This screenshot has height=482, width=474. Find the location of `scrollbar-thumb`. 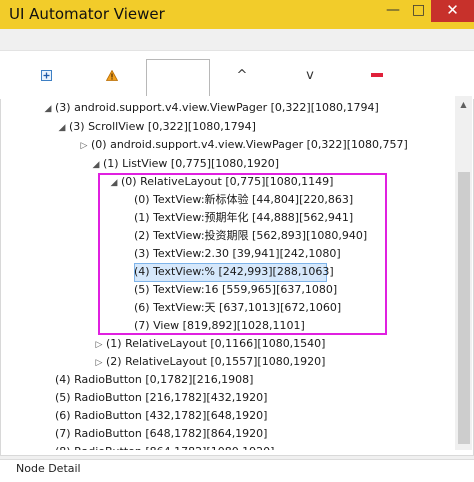

scrollbar-thumb is located at coordinates (464, 308).